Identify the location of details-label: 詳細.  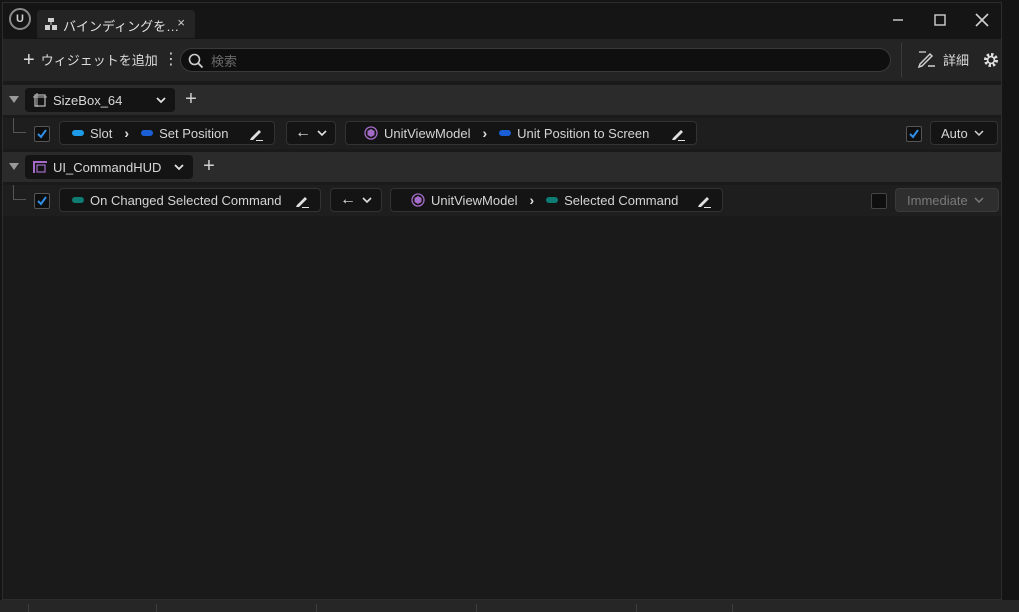
(956, 60).